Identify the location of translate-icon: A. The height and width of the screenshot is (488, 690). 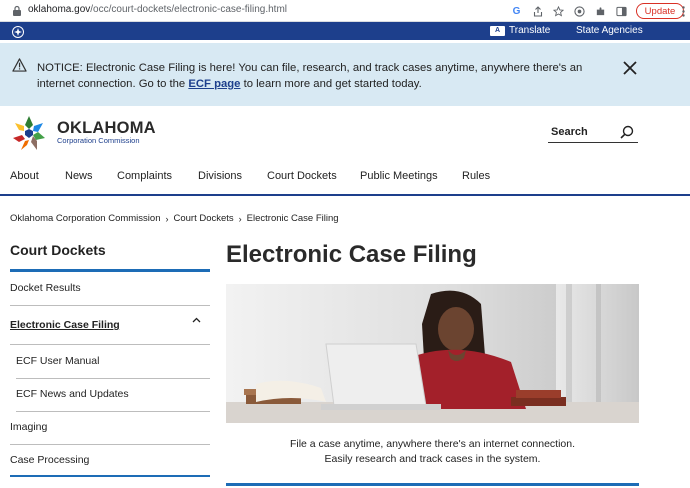
(497, 30).